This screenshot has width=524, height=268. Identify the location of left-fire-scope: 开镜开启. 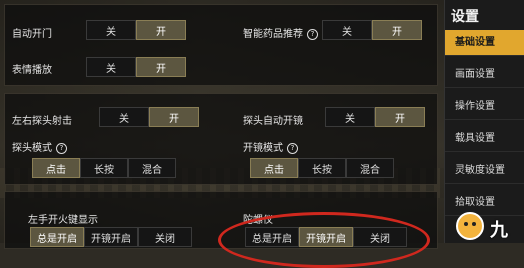
(111, 237).